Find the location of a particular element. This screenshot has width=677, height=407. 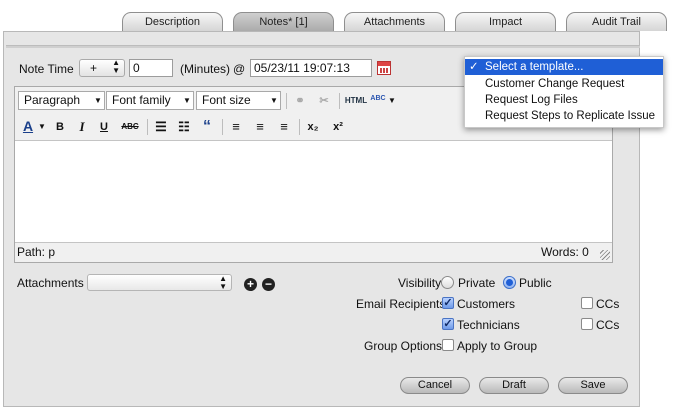

align-left-icon: ≡ is located at coordinates (236, 127).